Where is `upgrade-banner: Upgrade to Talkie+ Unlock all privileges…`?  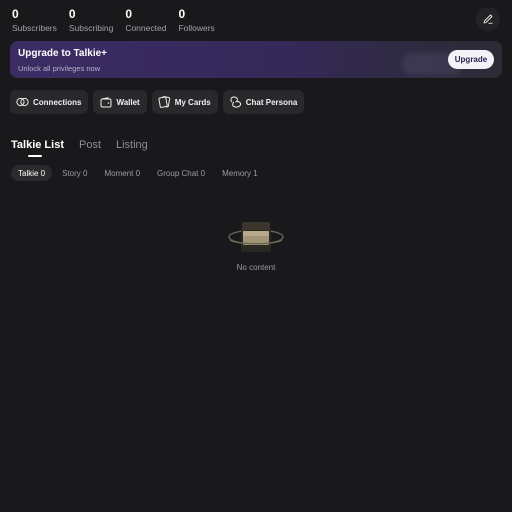 upgrade-banner: Upgrade to Talkie+ Unlock all privileges… is located at coordinates (256, 59).